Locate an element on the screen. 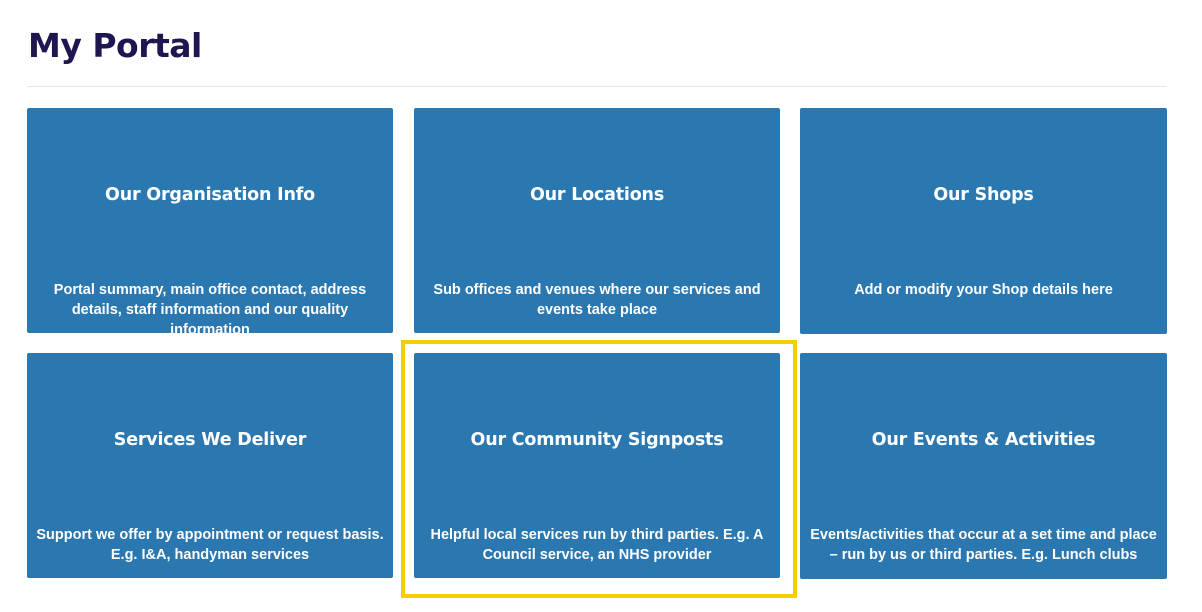 The image size is (1202, 612). title-divider is located at coordinates (597, 86).